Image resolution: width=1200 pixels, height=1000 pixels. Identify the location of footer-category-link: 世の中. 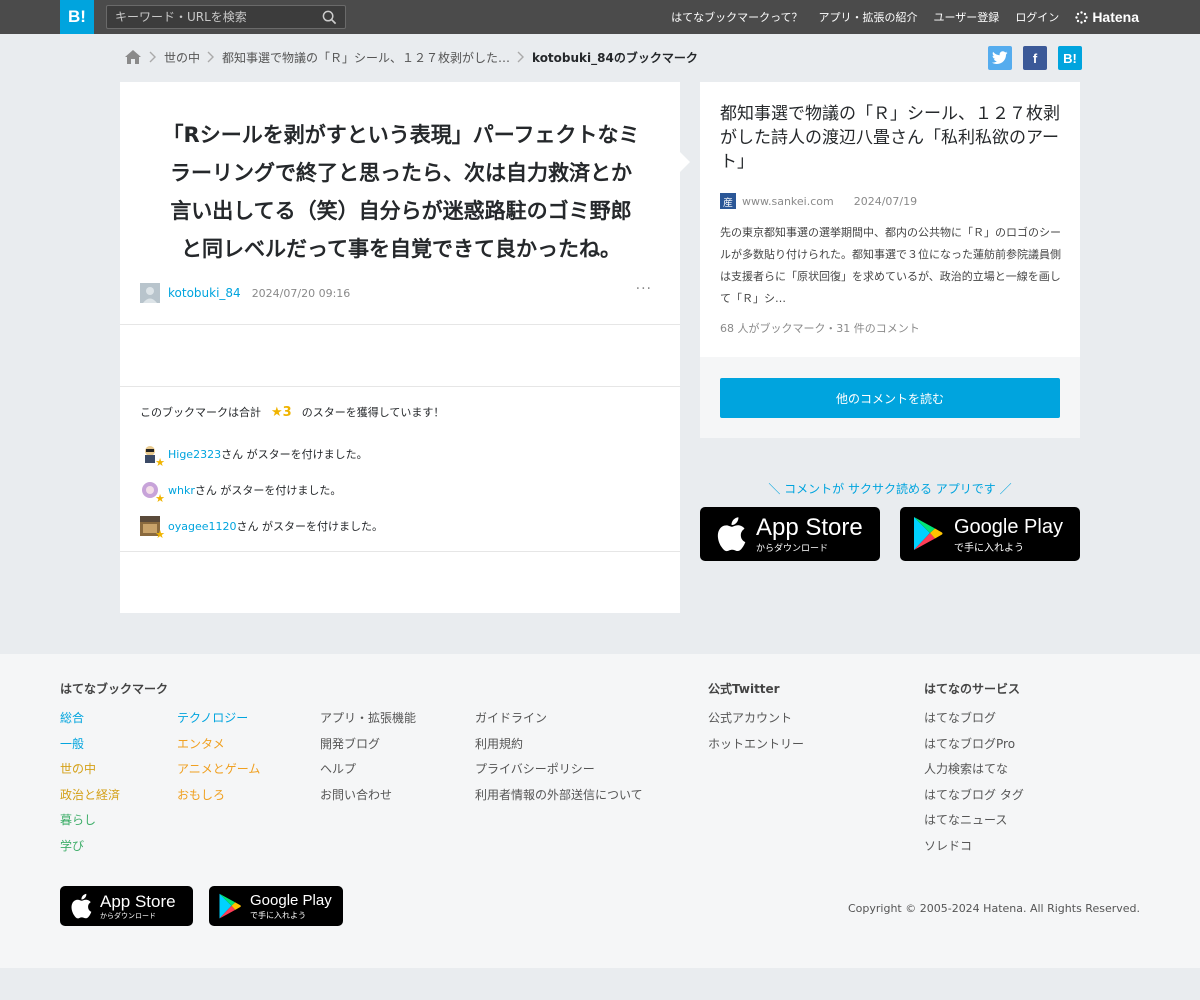
(90, 770).